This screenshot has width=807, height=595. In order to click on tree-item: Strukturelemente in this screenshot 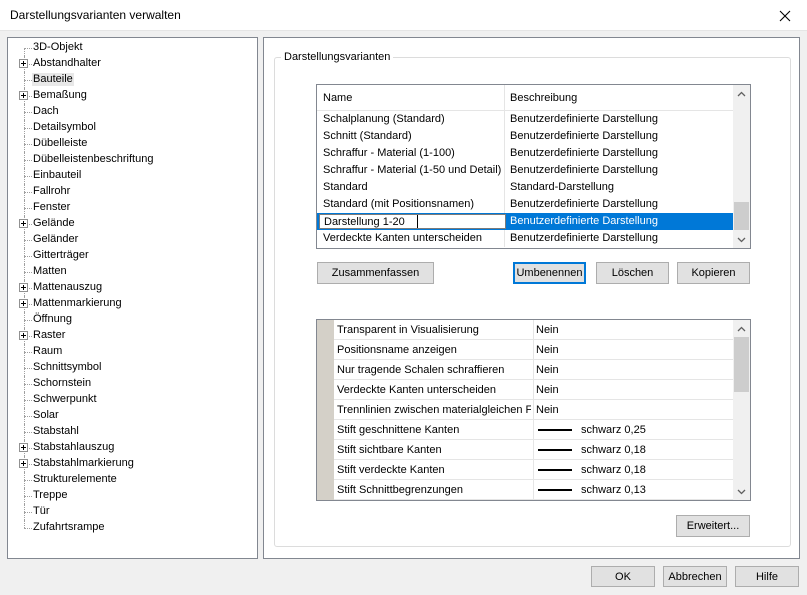, I will do `click(132, 480)`.